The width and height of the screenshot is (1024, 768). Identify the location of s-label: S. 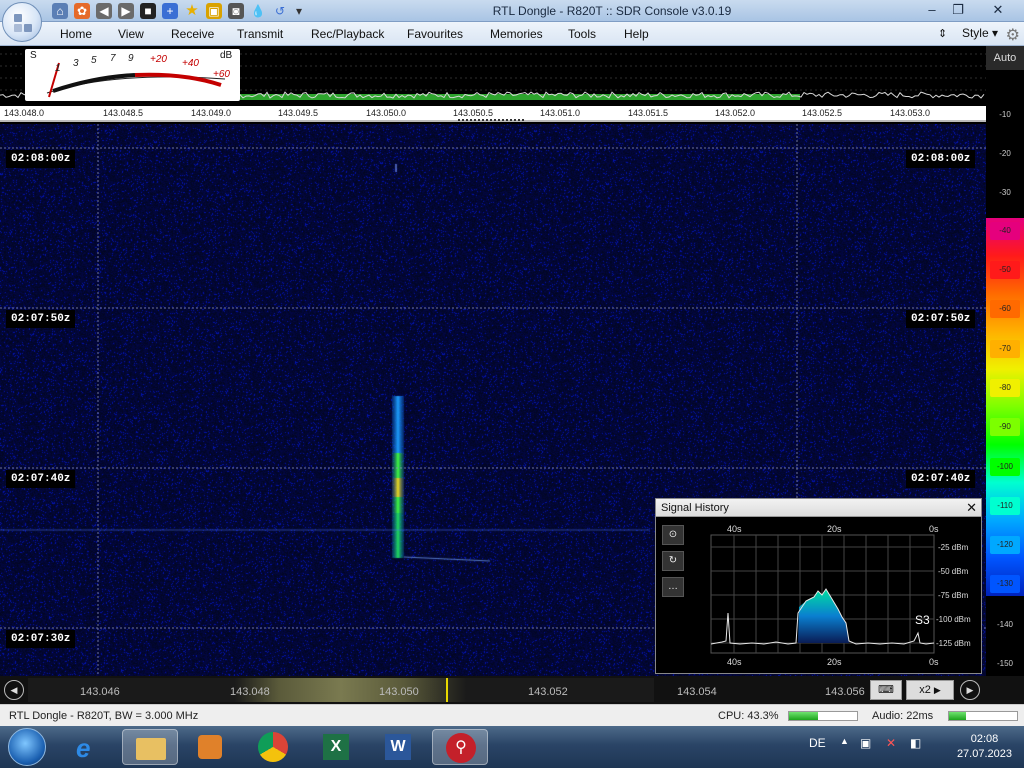
(33, 55).